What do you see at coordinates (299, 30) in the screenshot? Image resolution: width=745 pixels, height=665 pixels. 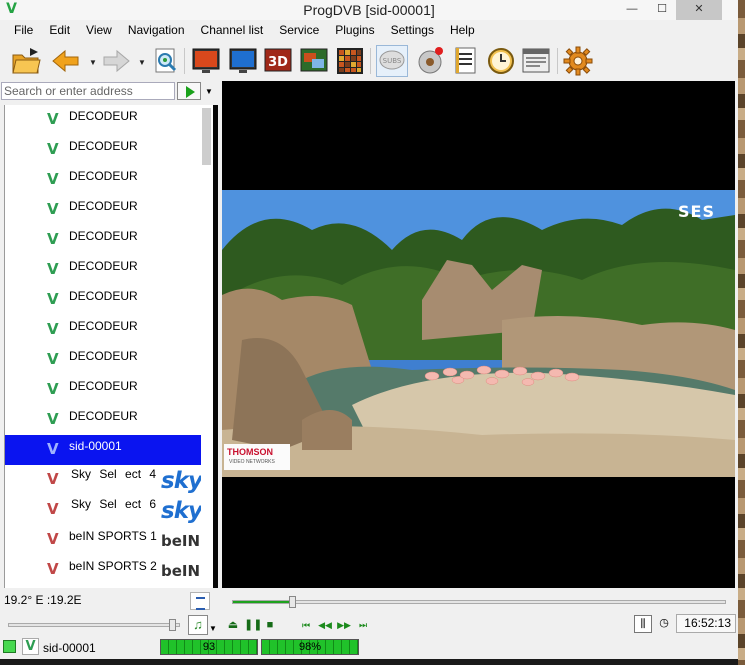 I see `menu-service: Service` at bounding box center [299, 30].